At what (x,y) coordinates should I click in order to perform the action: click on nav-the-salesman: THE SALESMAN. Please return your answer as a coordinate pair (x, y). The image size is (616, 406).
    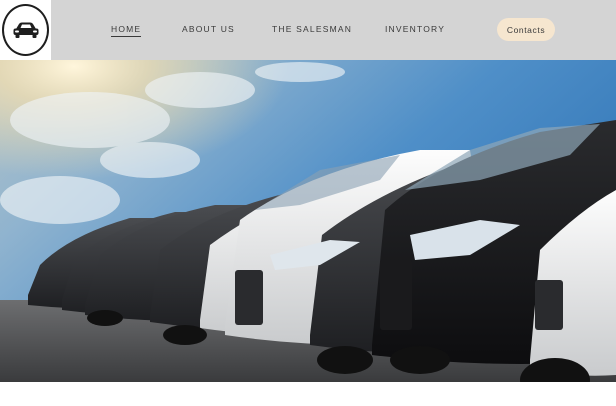
    Looking at the image, I should click on (312, 29).